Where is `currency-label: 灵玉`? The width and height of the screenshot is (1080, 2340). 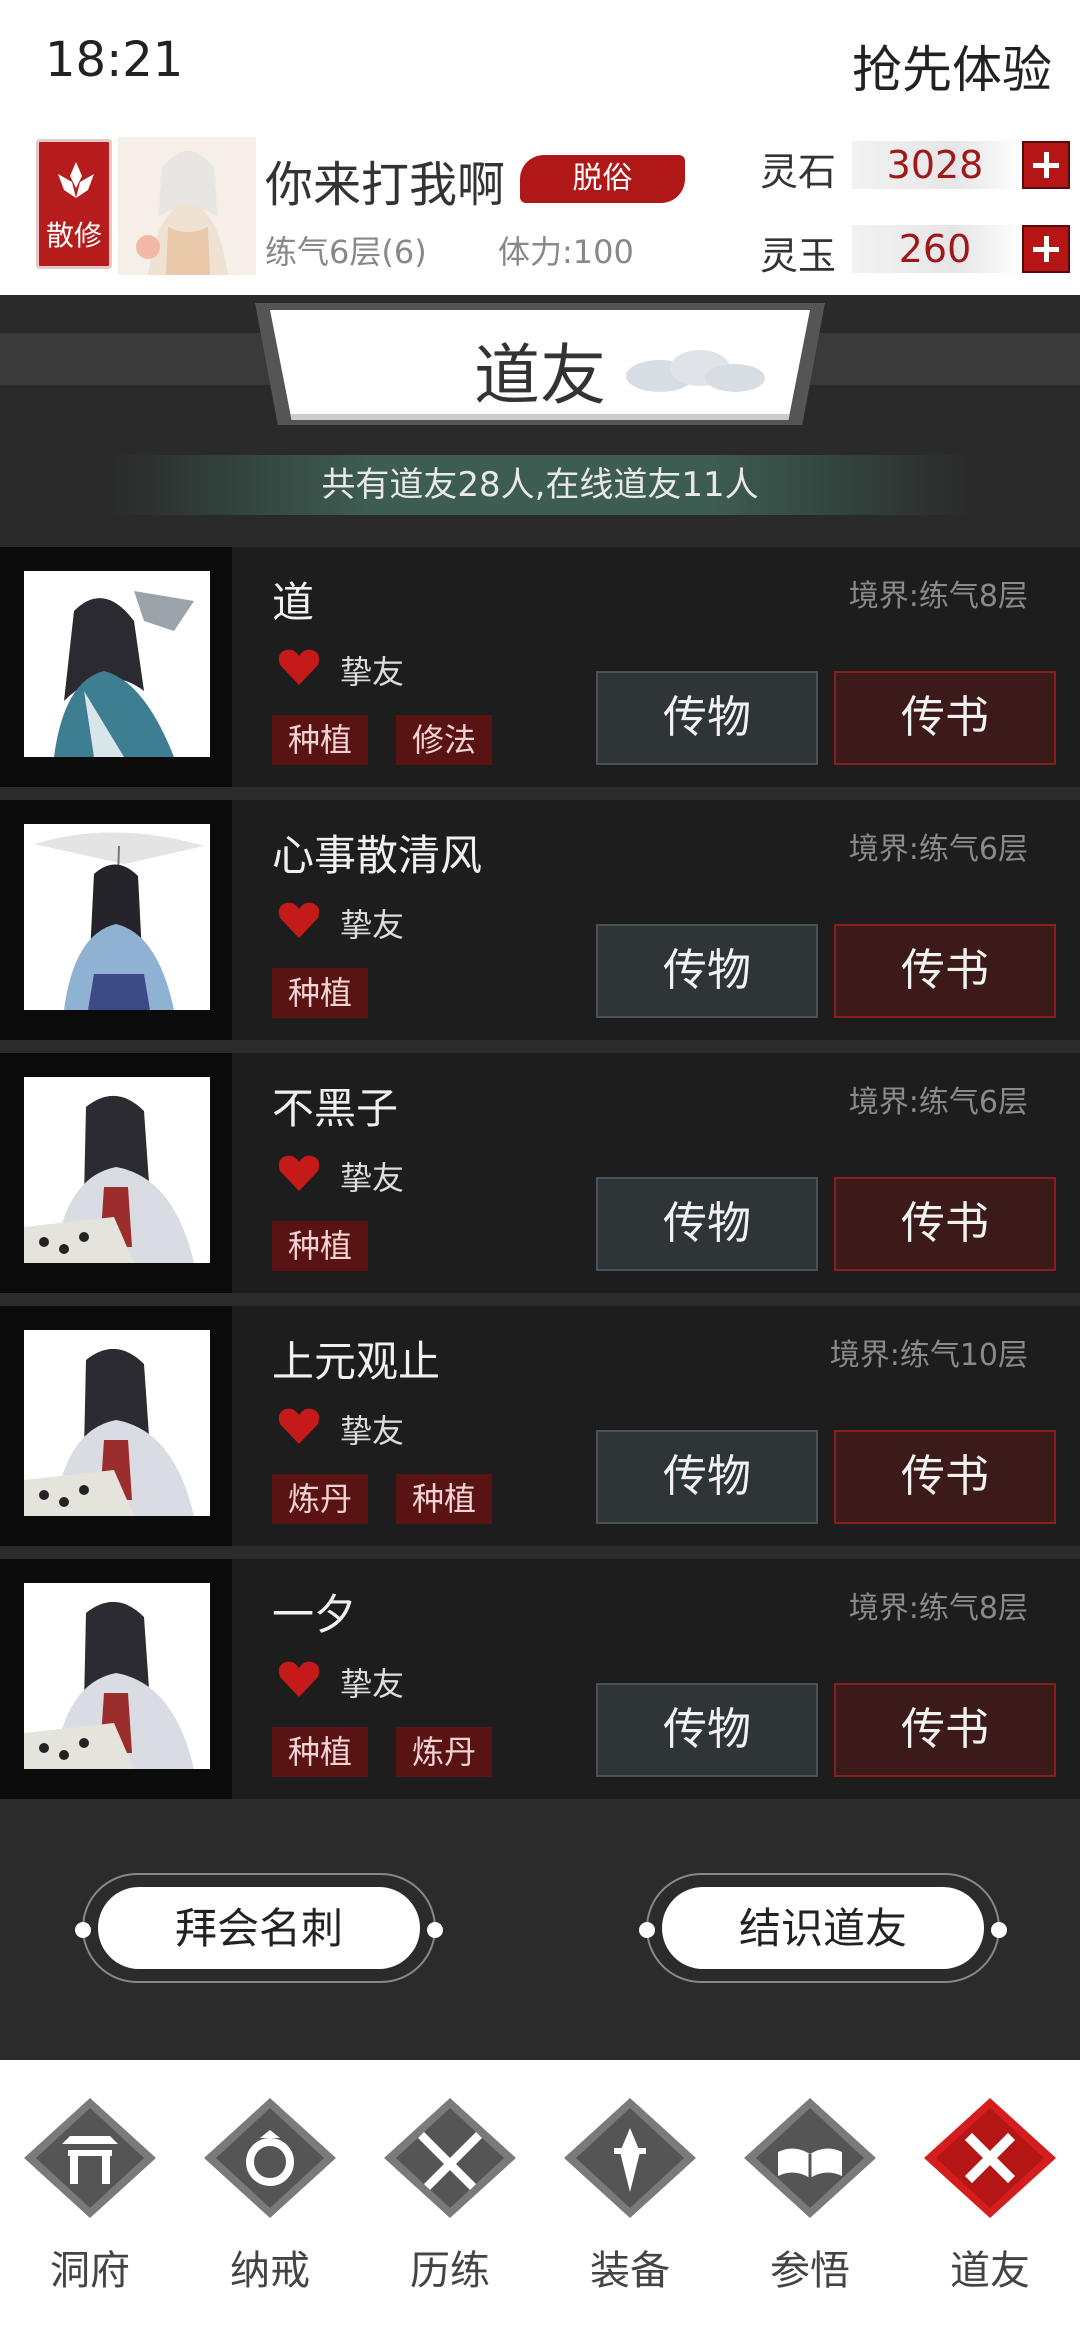
currency-label: 灵玉 is located at coordinates (798, 256).